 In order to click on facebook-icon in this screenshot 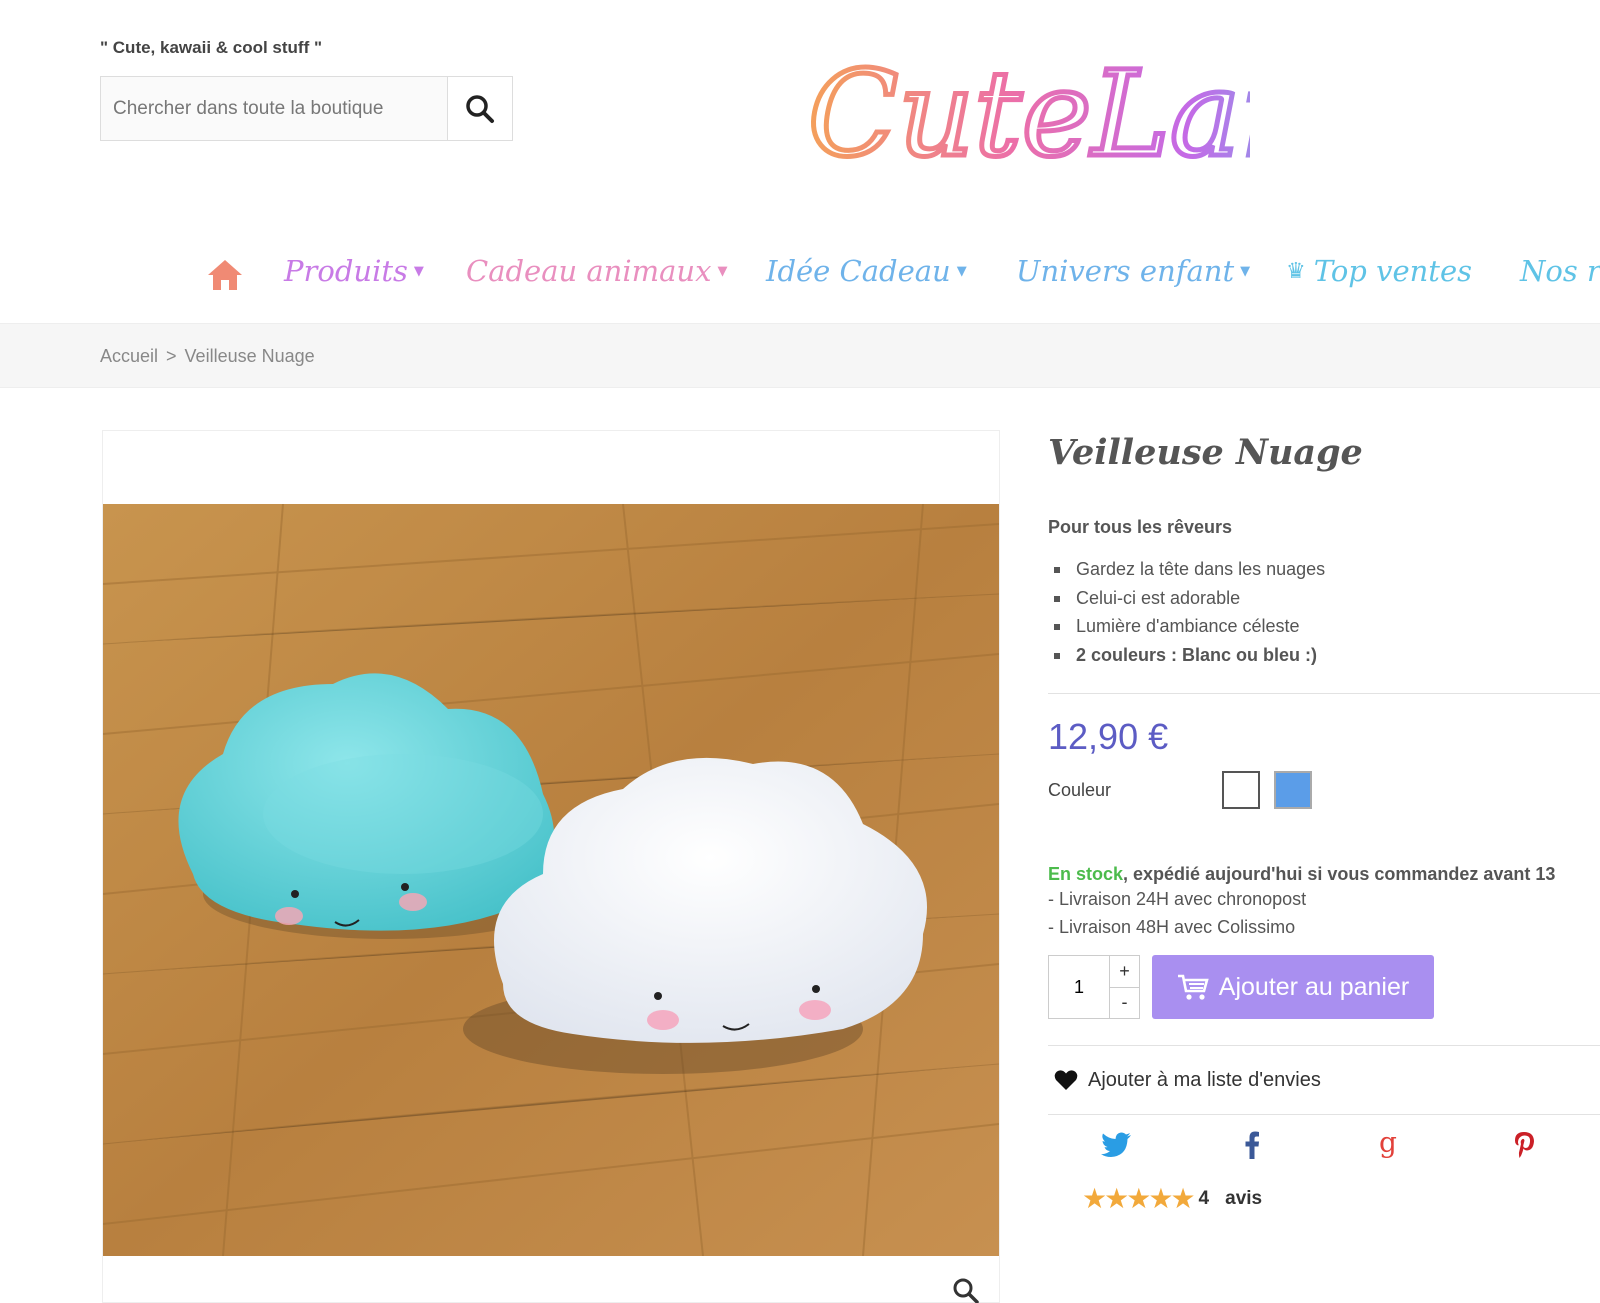, I will do `click(1252, 1145)`.